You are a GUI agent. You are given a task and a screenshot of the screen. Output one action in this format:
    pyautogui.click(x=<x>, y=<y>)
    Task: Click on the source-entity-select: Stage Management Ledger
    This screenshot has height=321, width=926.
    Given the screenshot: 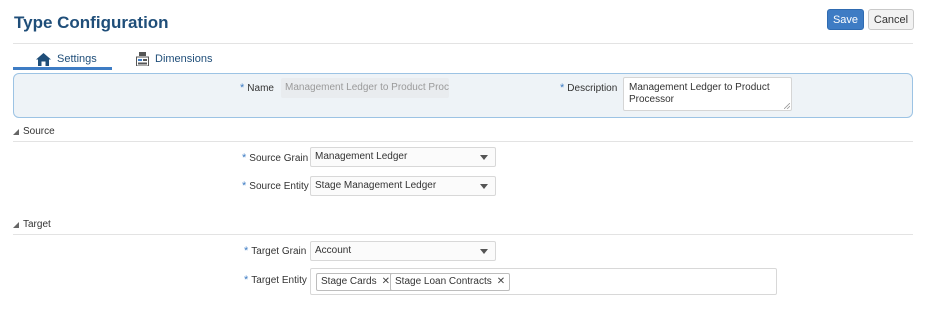 What is the action you would take?
    pyautogui.click(x=403, y=186)
    